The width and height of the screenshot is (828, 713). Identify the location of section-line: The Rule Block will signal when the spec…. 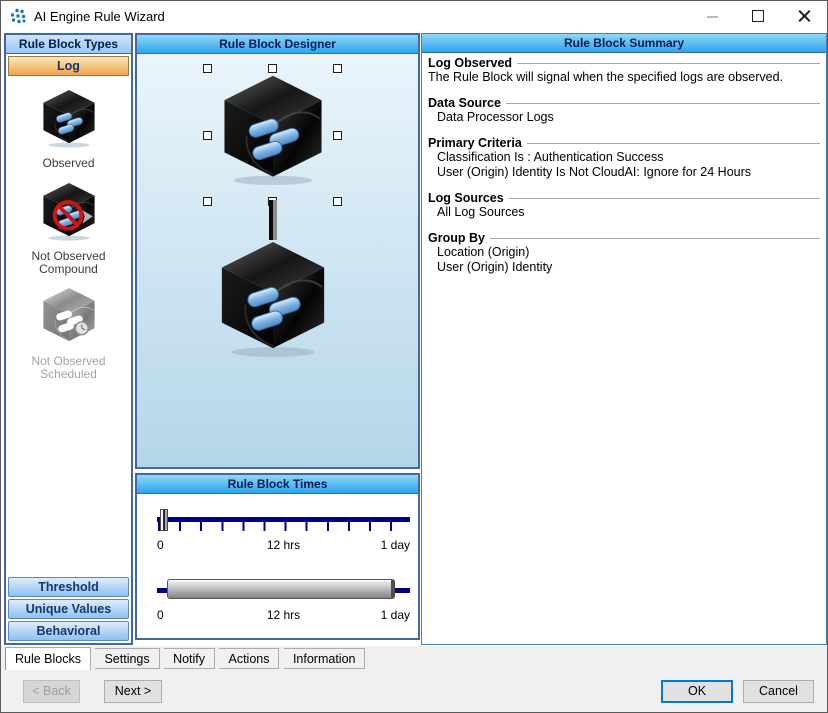
(606, 77).